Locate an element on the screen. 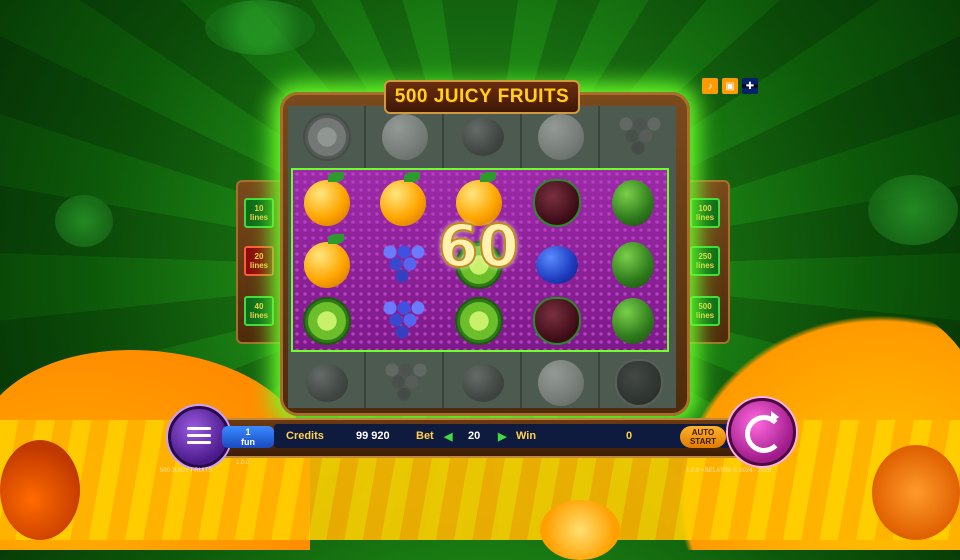 The image size is (960, 560). top-row-watermelon-icon is located at coordinates (327, 137).